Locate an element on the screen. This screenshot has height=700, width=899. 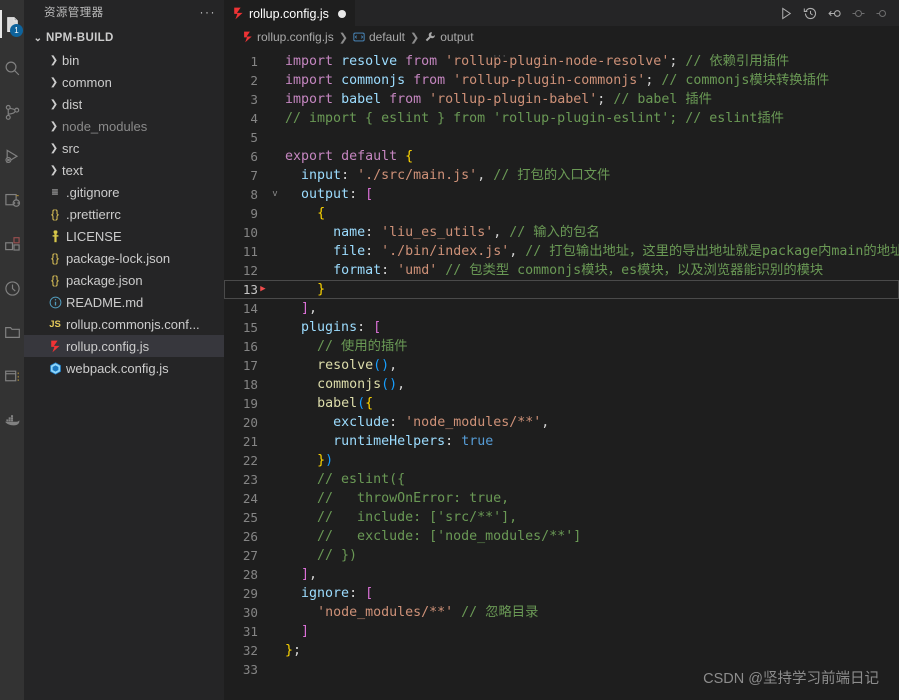
code-line-25: 25 // include: ['src/**'], is located at coordinates (561, 517).